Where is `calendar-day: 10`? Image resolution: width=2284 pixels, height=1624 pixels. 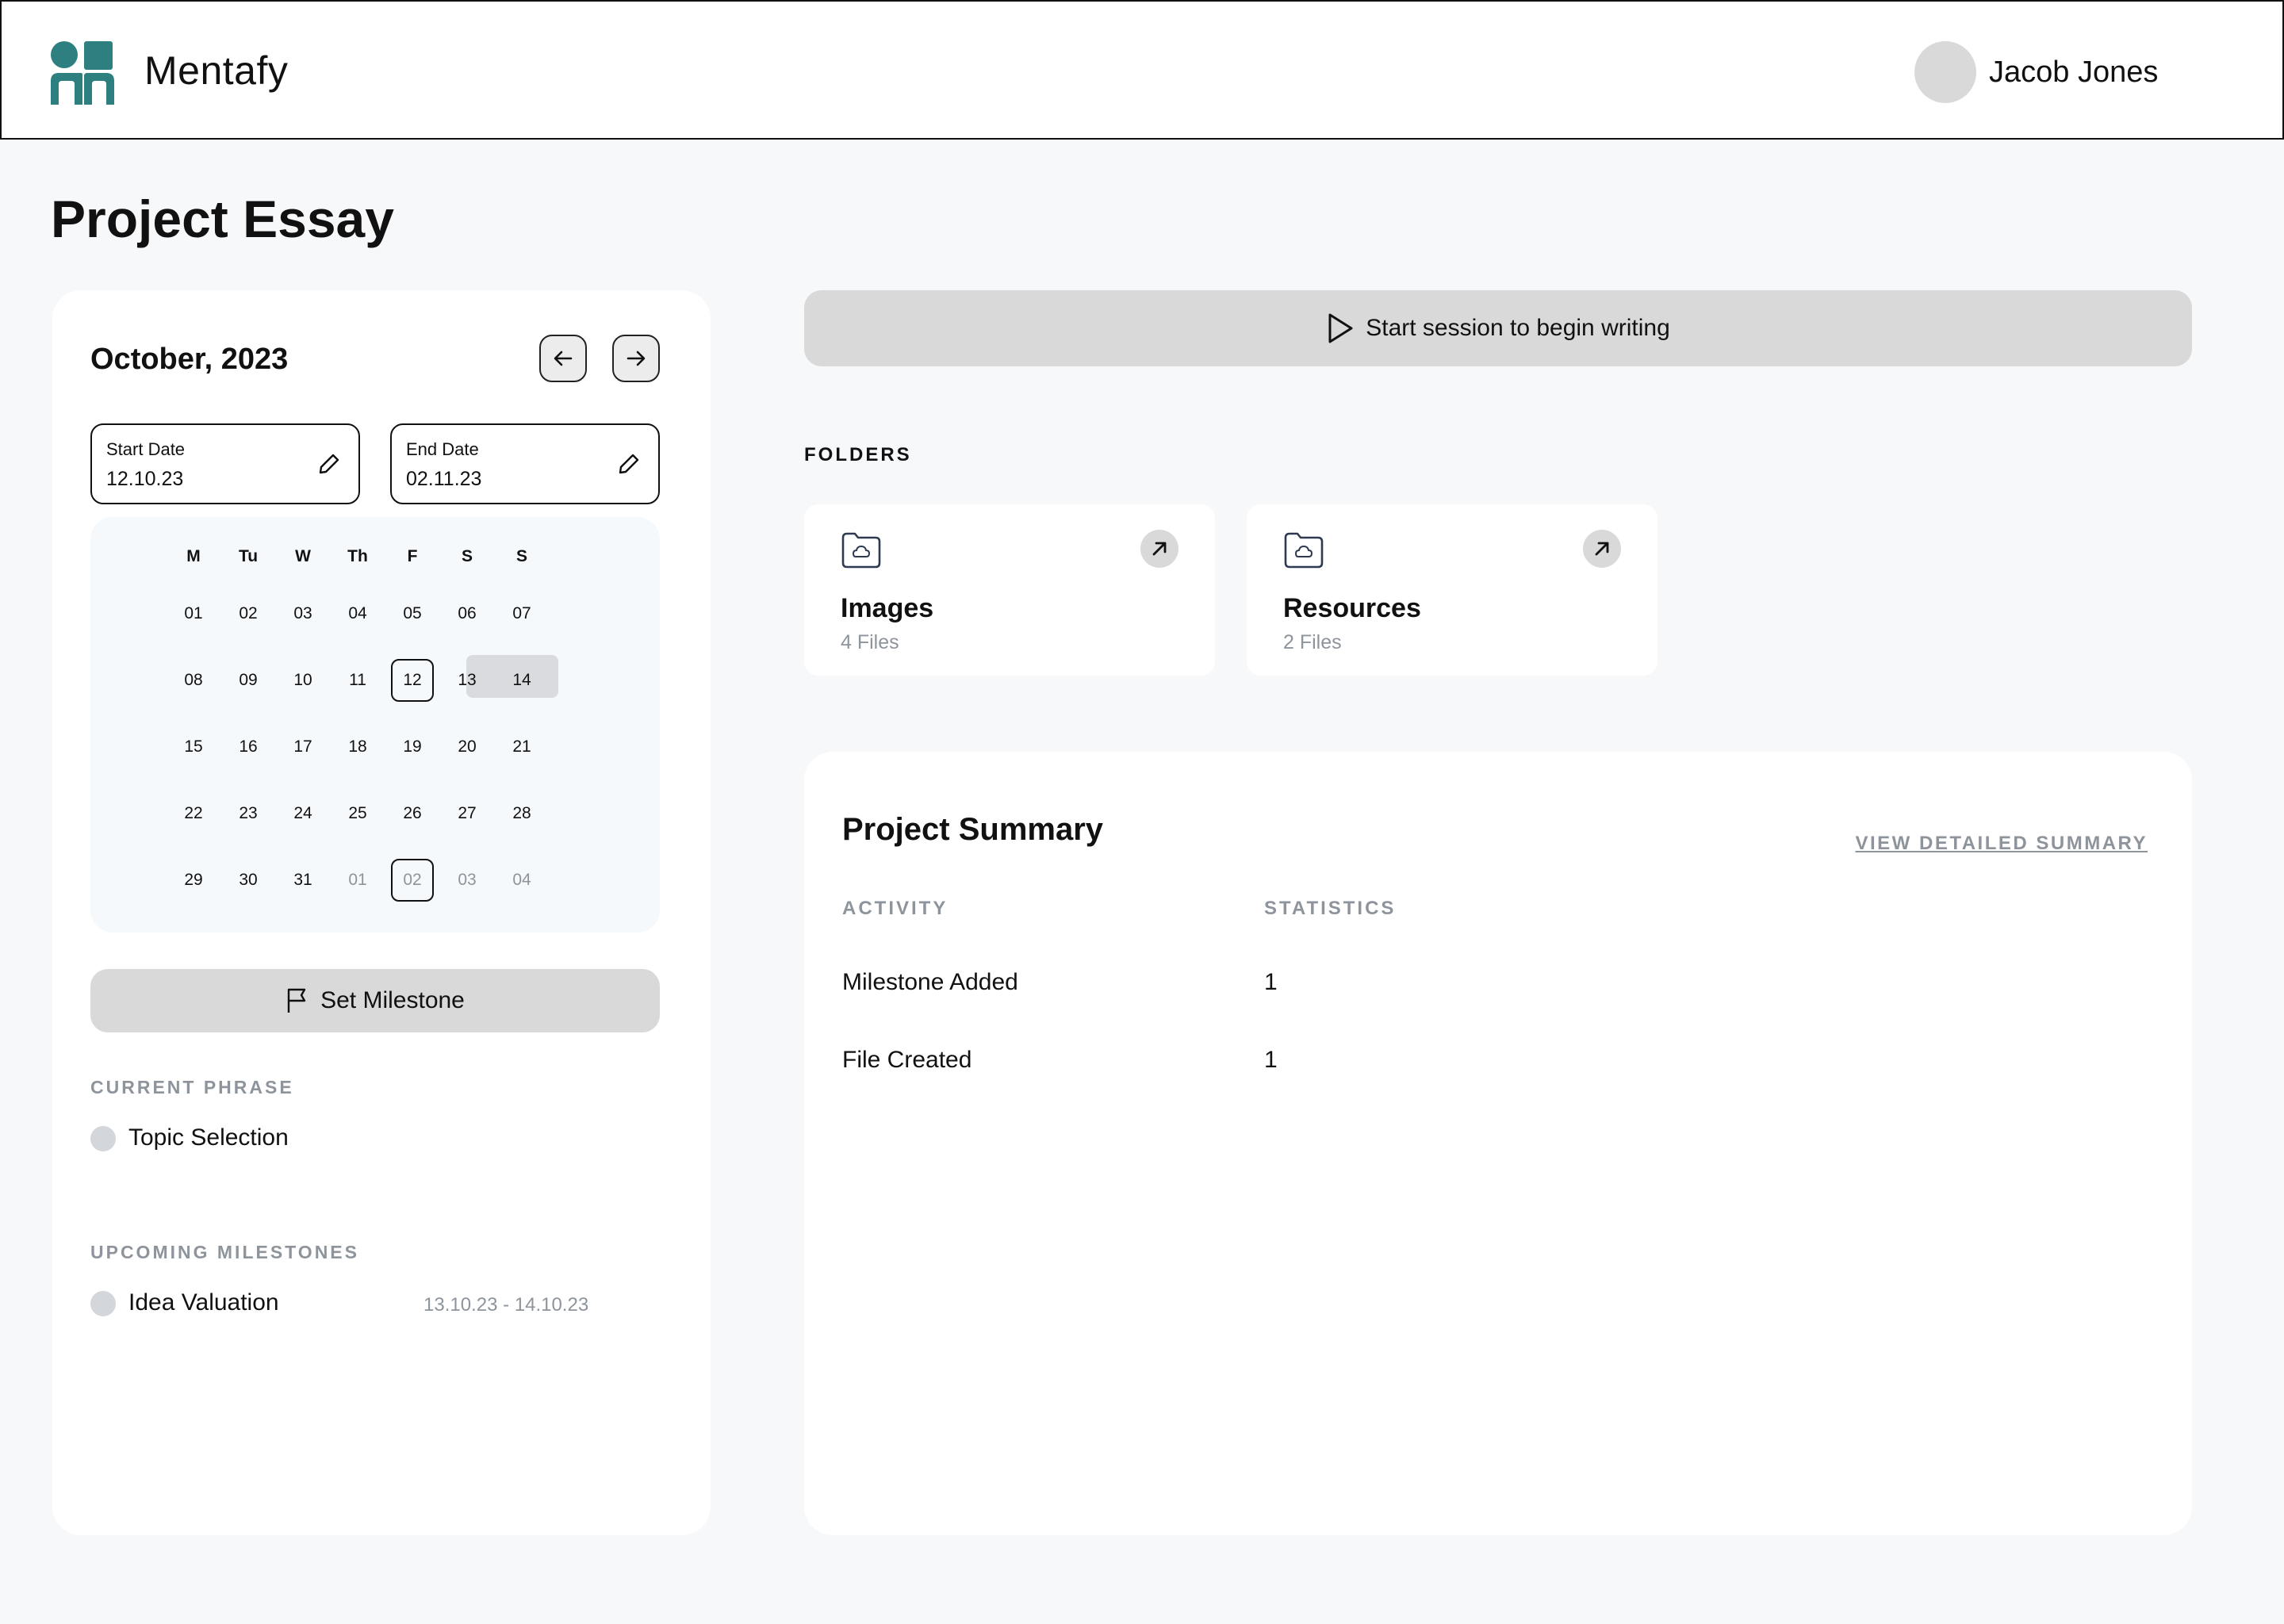
calendar-day: 10 is located at coordinates (303, 680).